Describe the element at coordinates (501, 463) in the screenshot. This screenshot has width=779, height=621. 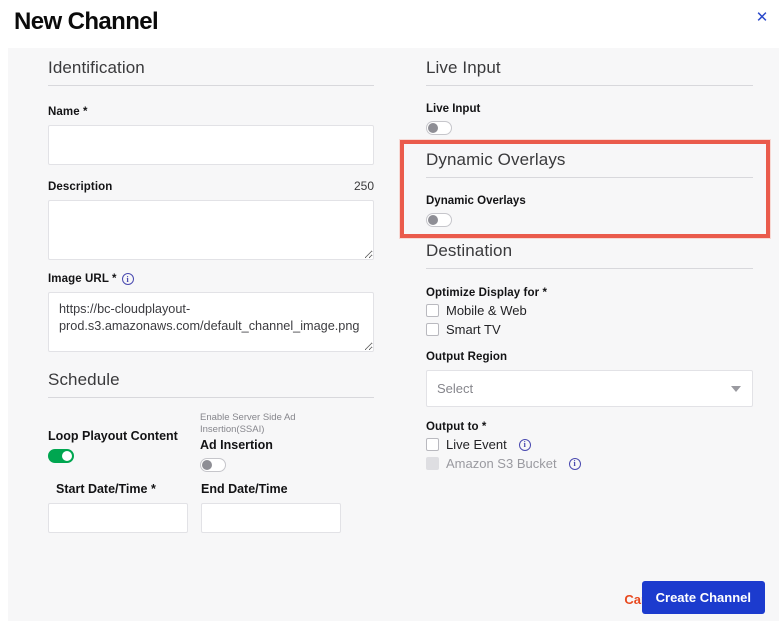
I see `checkbox-label-s3-bucket: Amazon S3 Bucket` at that location.